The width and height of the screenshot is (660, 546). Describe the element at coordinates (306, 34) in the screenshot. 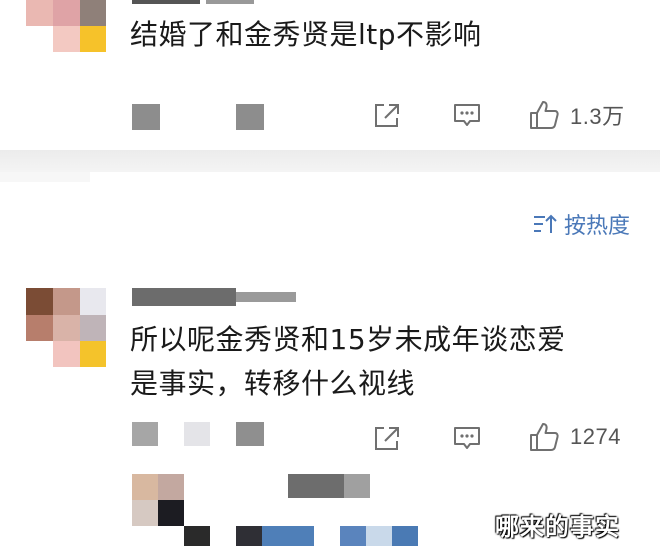

I see `comment-text: 结婚了和金秀贤是ltp不影响` at that location.